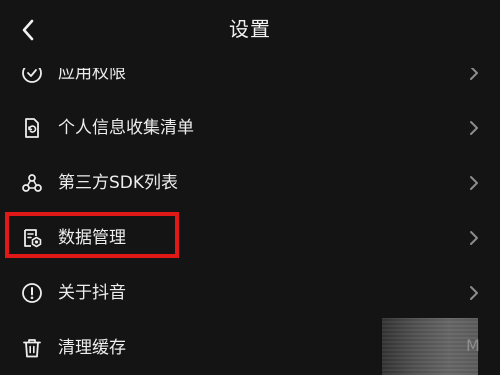 This screenshot has height=375, width=500. Describe the element at coordinates (32, 348) in the screenshot. I see `trash-icon` at that location.